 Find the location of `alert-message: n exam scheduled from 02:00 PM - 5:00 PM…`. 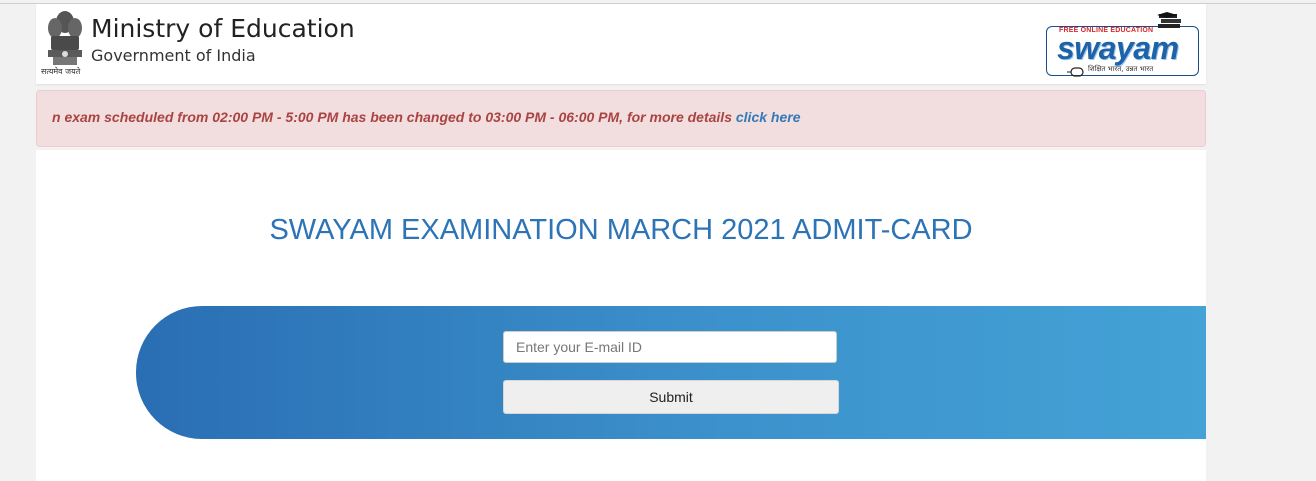

alert-message: n exam scheduled from 02:00 PM - 5:00 PM… is located at coordinates (394, 117).